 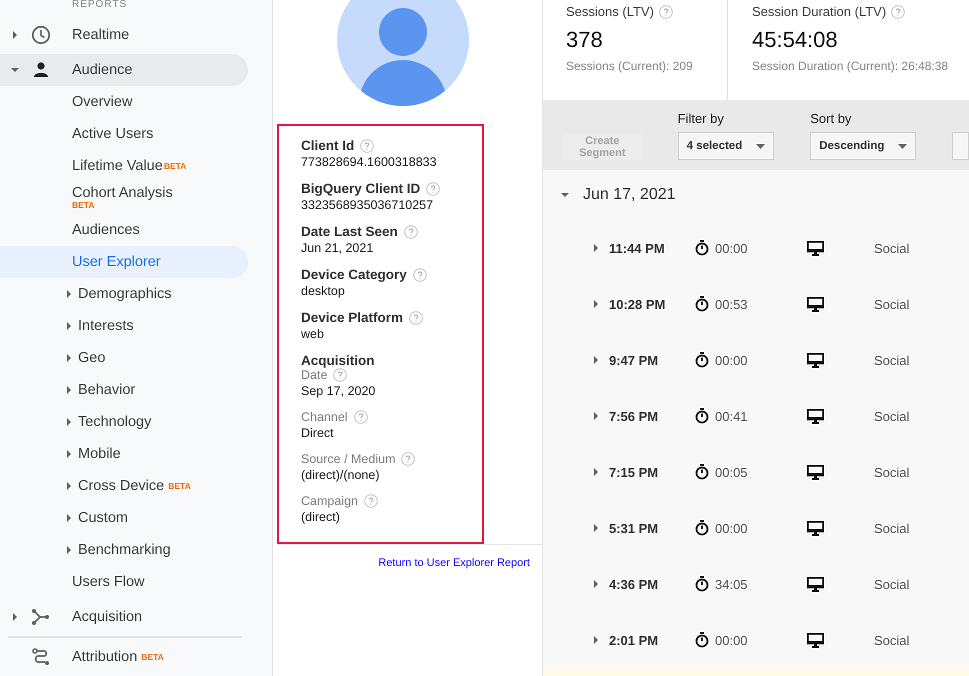 I want to click on nav-item: Technology, so click(x=124, y=422).